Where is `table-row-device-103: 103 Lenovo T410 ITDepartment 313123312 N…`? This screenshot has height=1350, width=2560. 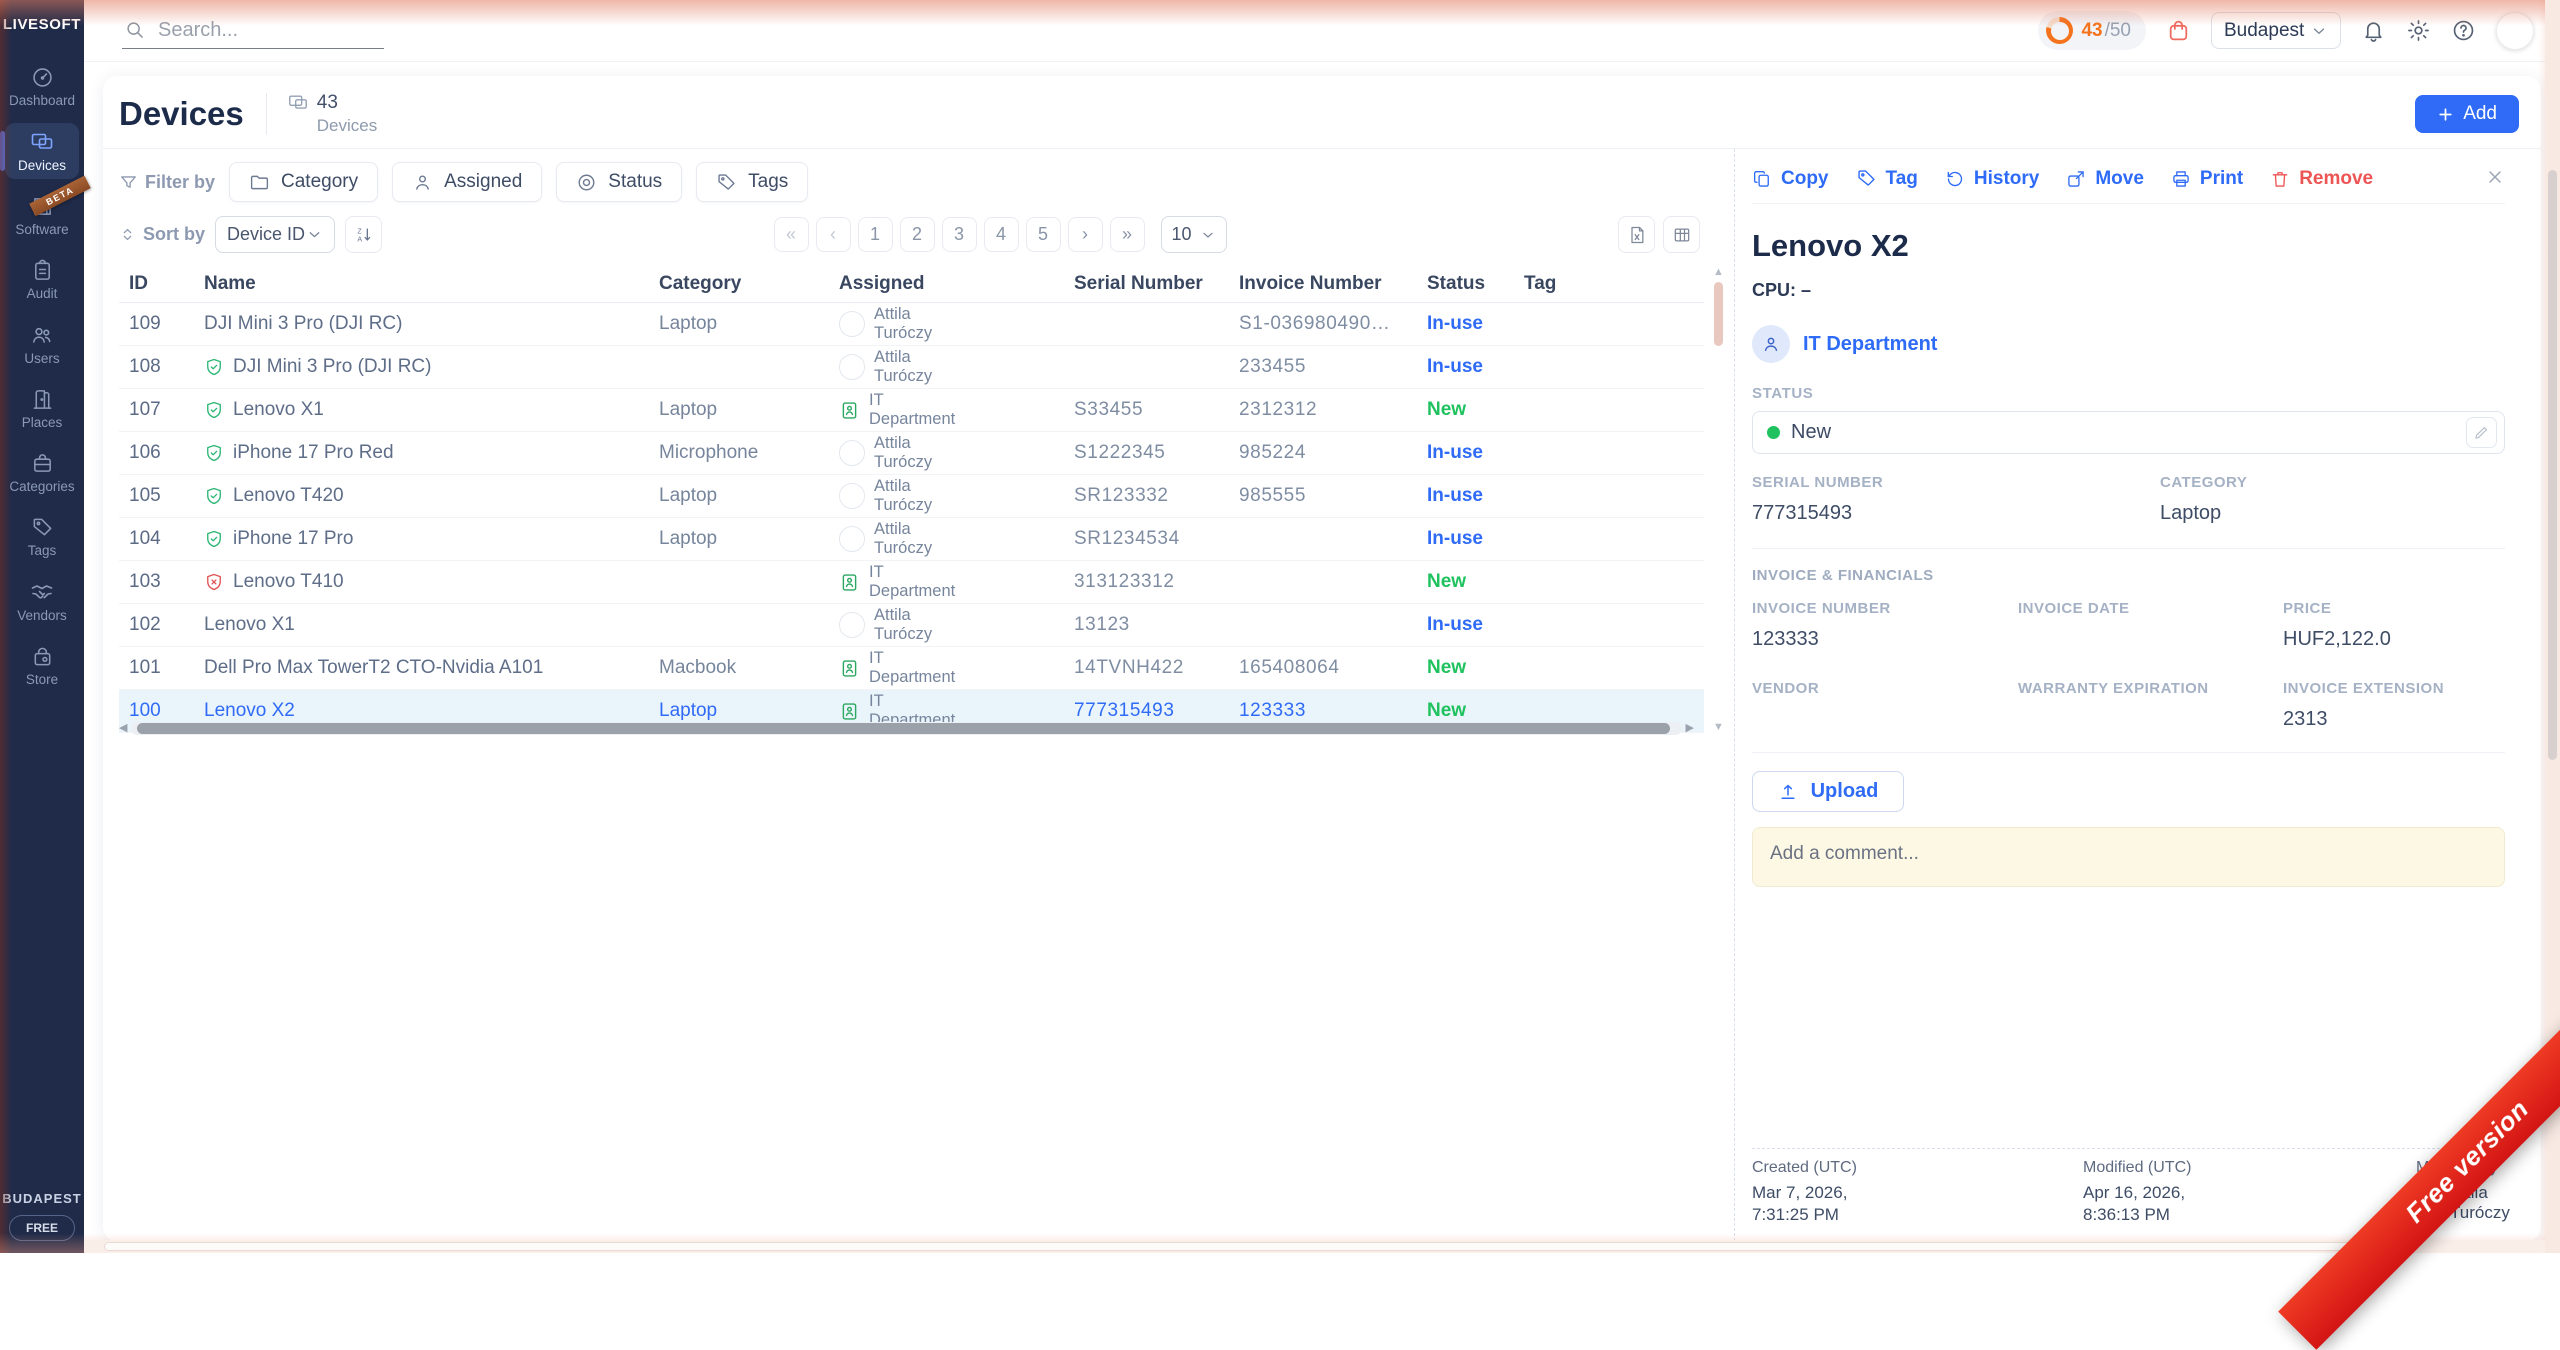
table-row-device-103: 103 Lenovo T410 ITDepartment 313123312 N… is located at coordinates (911, 582).